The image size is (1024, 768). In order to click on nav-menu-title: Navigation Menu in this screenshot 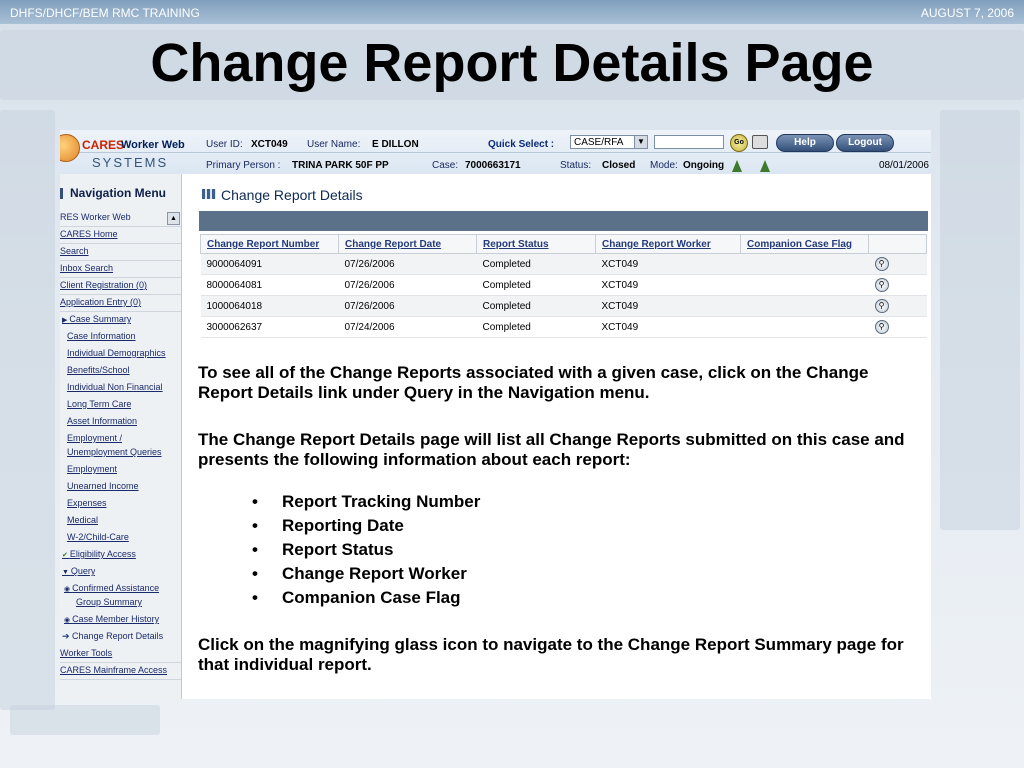, I will do `click(118, 193)`.